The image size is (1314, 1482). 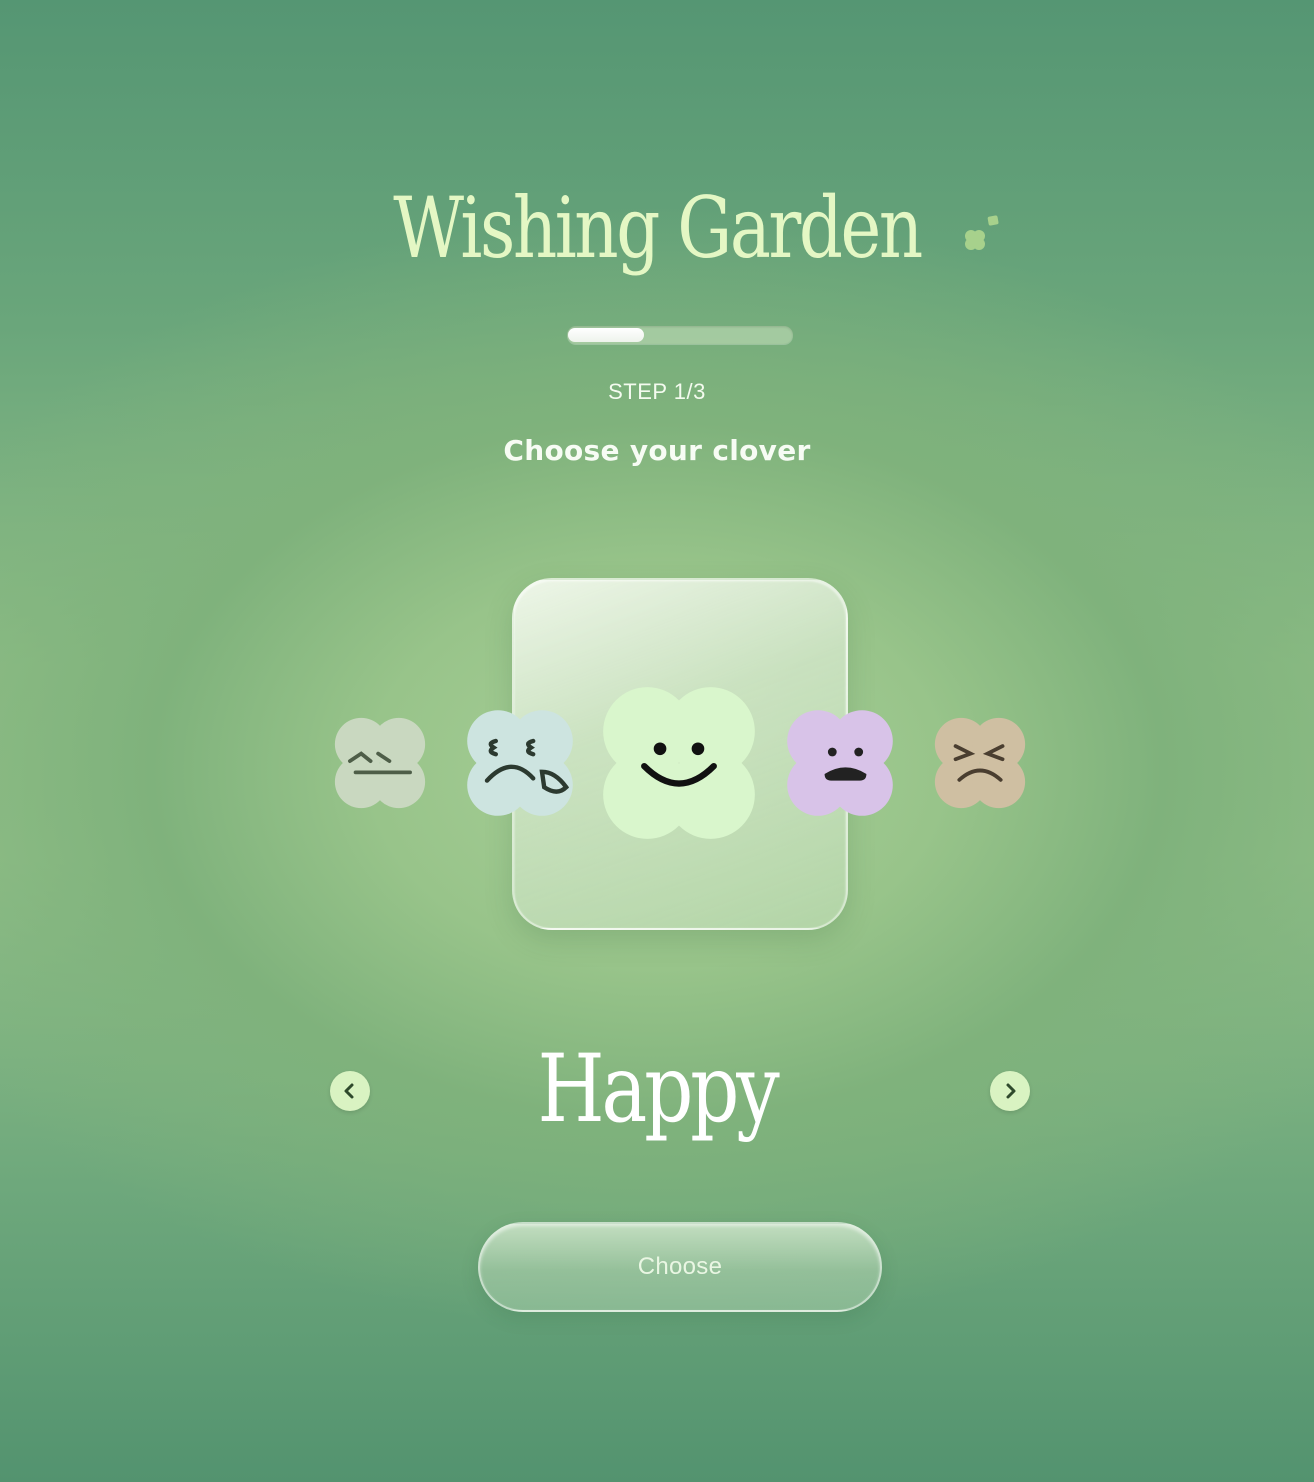 I want to click on angry-face-icon, so click(x=980, y=763).